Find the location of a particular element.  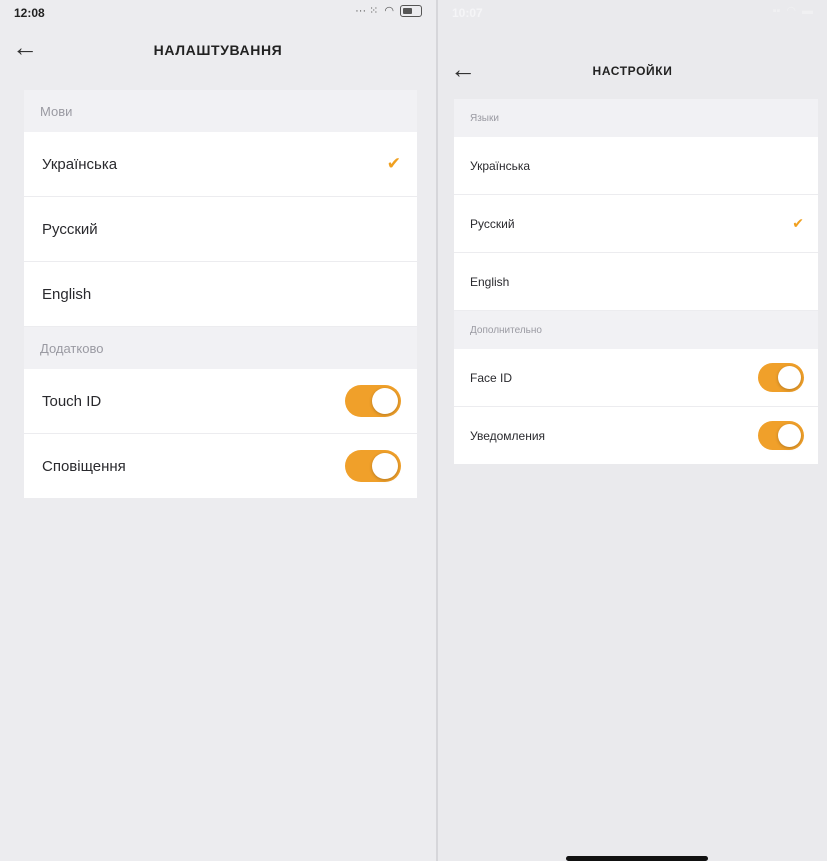

status-icons: ▪▪ ◠ ▬ is located at coordinates (792, 11).